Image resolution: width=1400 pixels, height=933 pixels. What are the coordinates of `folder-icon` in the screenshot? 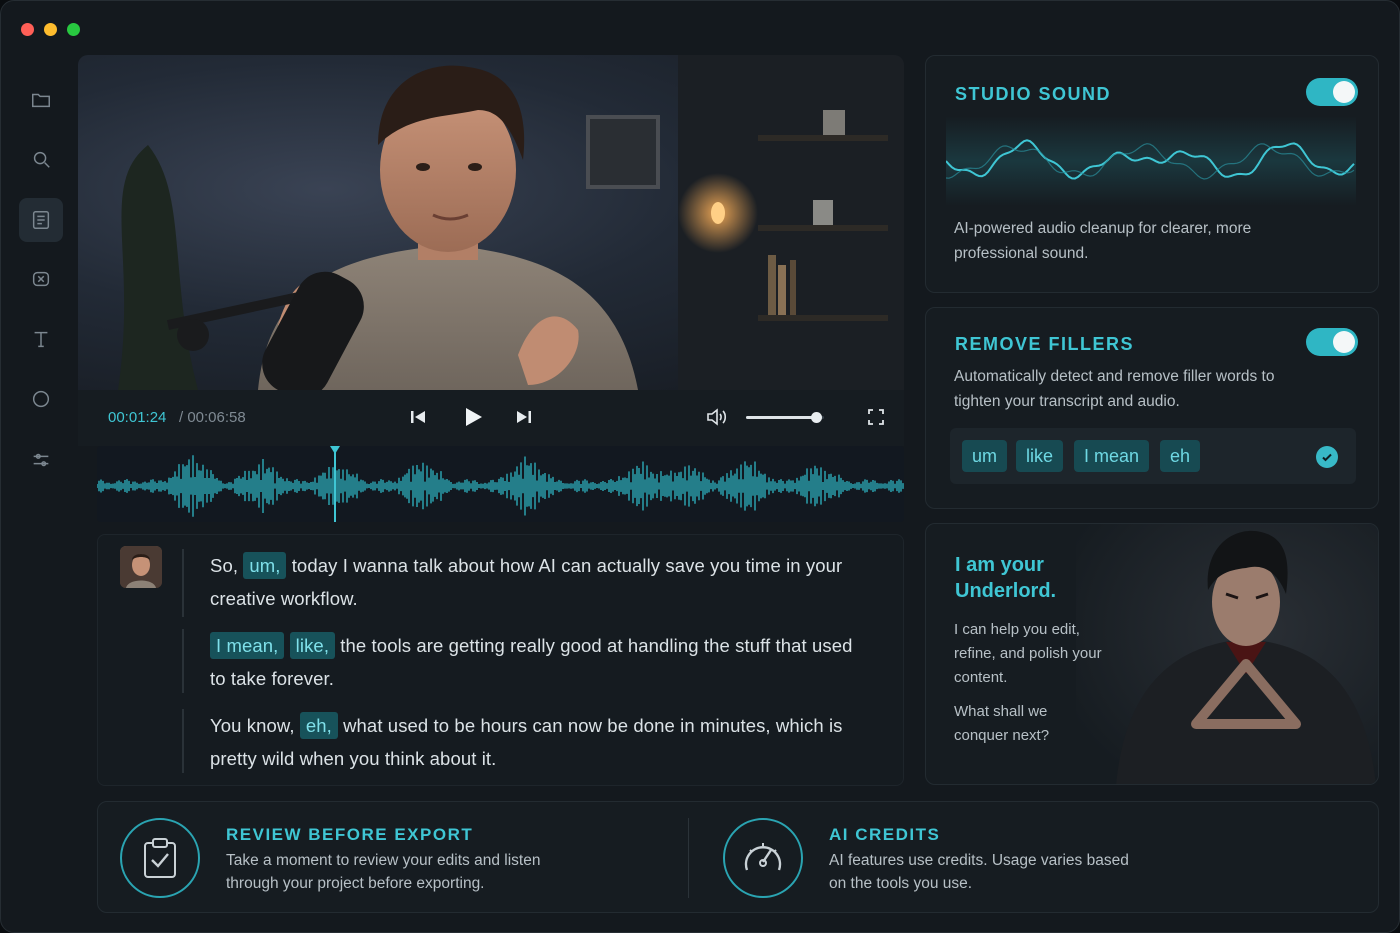 It's located at (41, 100).